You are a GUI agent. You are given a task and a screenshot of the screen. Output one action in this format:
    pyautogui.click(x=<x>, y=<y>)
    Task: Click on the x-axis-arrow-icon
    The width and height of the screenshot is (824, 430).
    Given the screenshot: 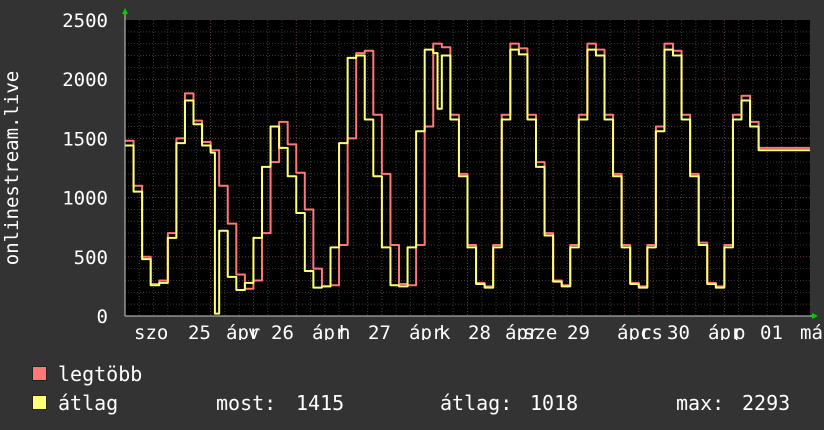 What is the action you would take?
    pyautogui.click(x=815, y=316)
    